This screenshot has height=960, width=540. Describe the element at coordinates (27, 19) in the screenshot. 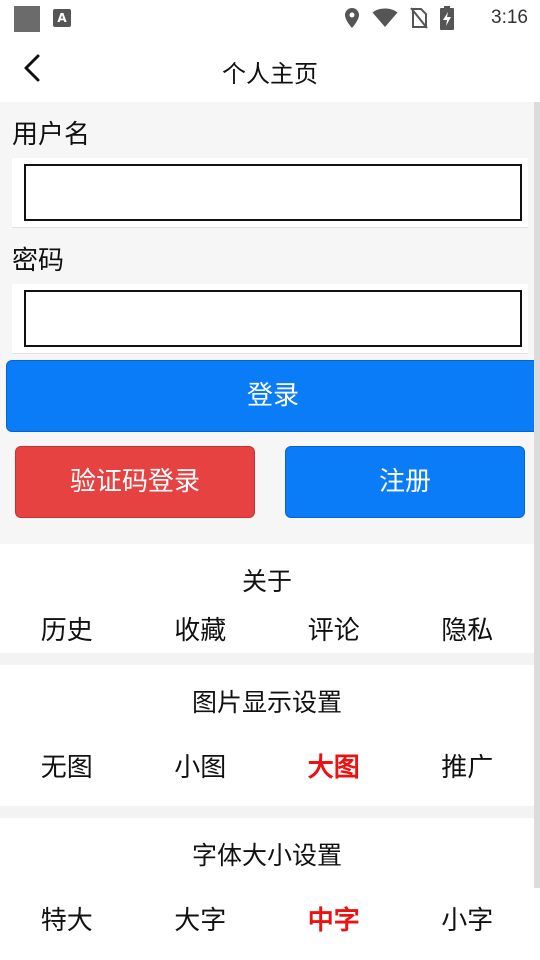

I see `notification-square-icon` at that location.